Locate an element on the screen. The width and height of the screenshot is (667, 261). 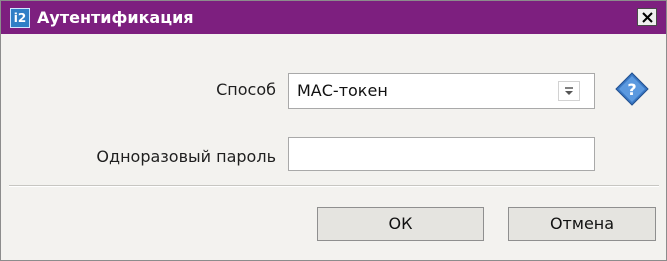
separator is located at coordinates (334, 186).